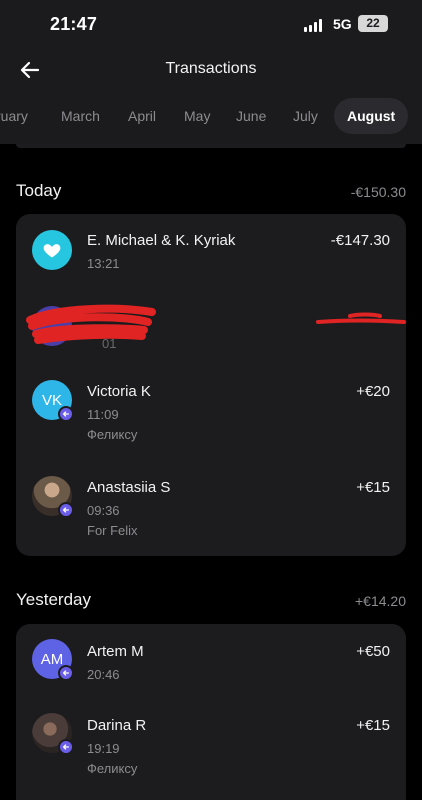  What do you see at coordinates (103, 748) in the screenshot?
I see `transaction-time: 19:19` at bounding box center [103, 748].